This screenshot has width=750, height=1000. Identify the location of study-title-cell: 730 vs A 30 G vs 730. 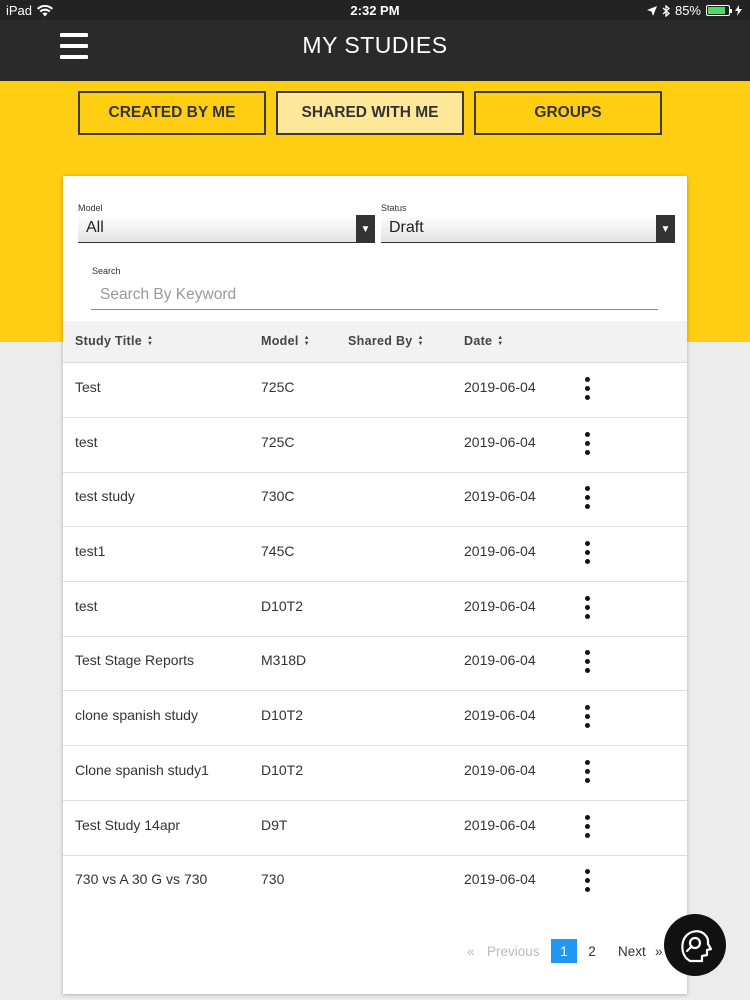
(141, 879).